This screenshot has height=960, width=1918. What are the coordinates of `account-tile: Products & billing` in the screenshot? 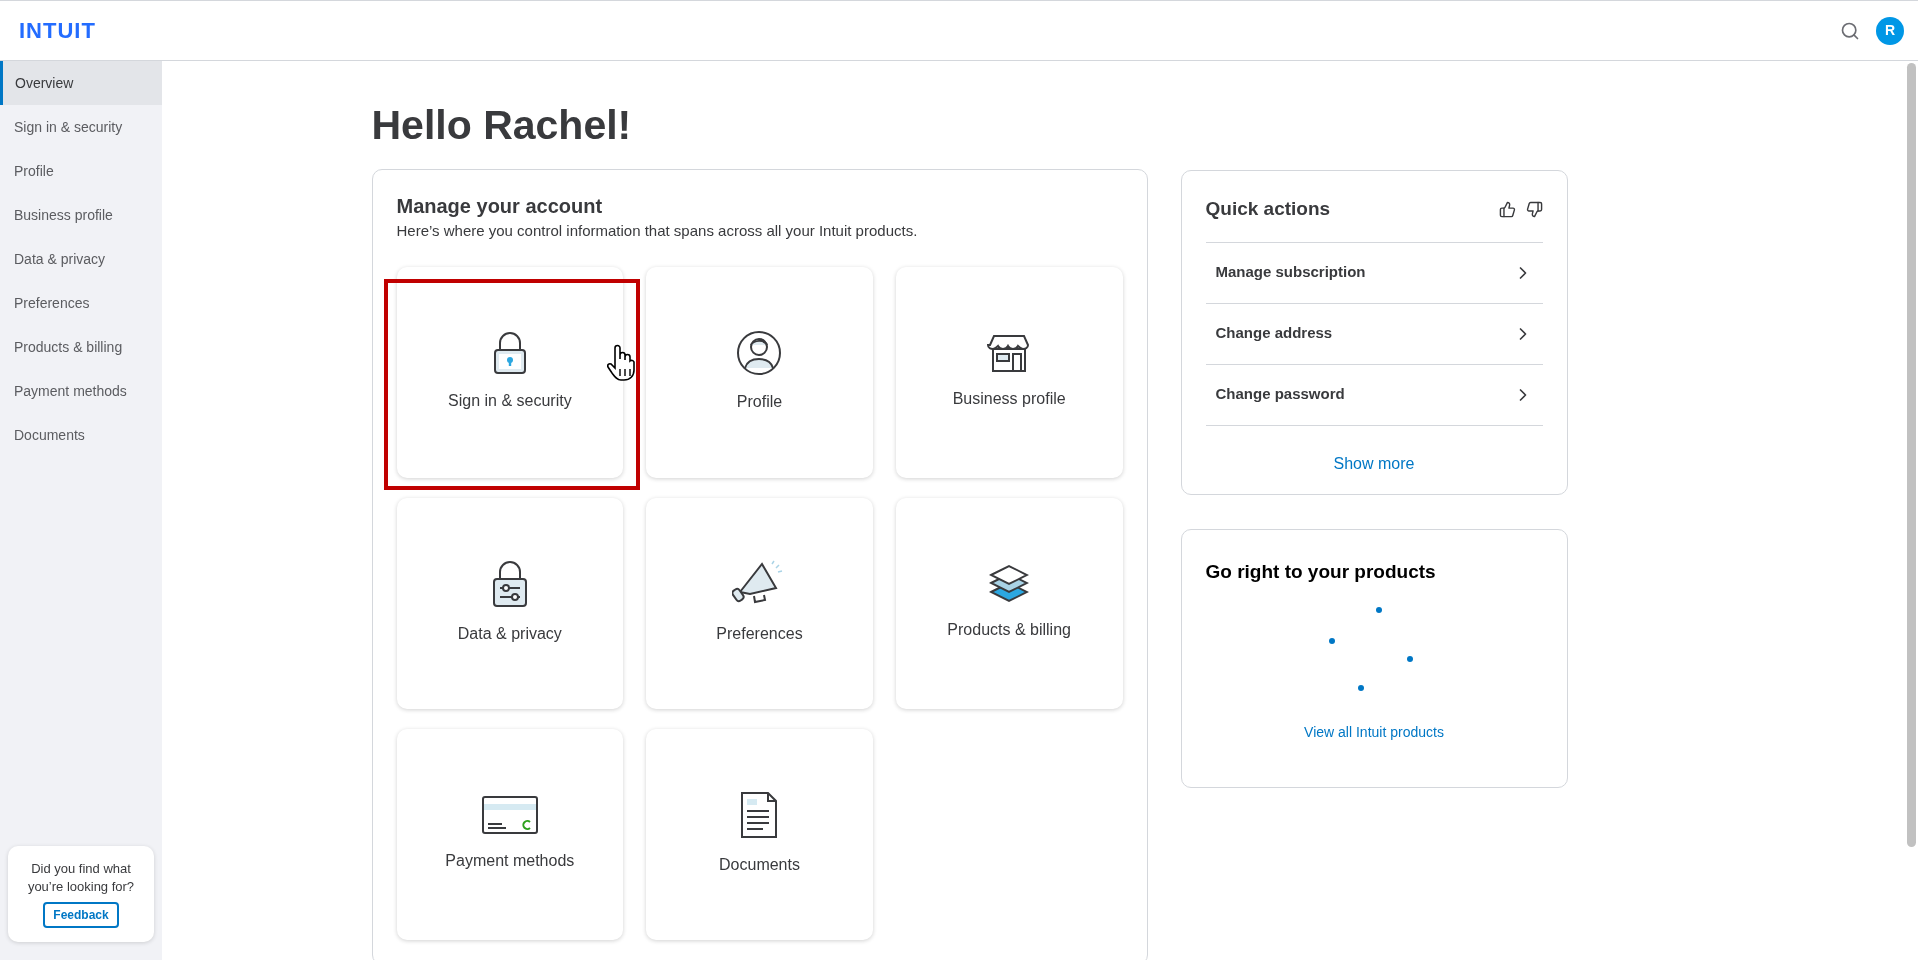 It's located at (1009, 603).